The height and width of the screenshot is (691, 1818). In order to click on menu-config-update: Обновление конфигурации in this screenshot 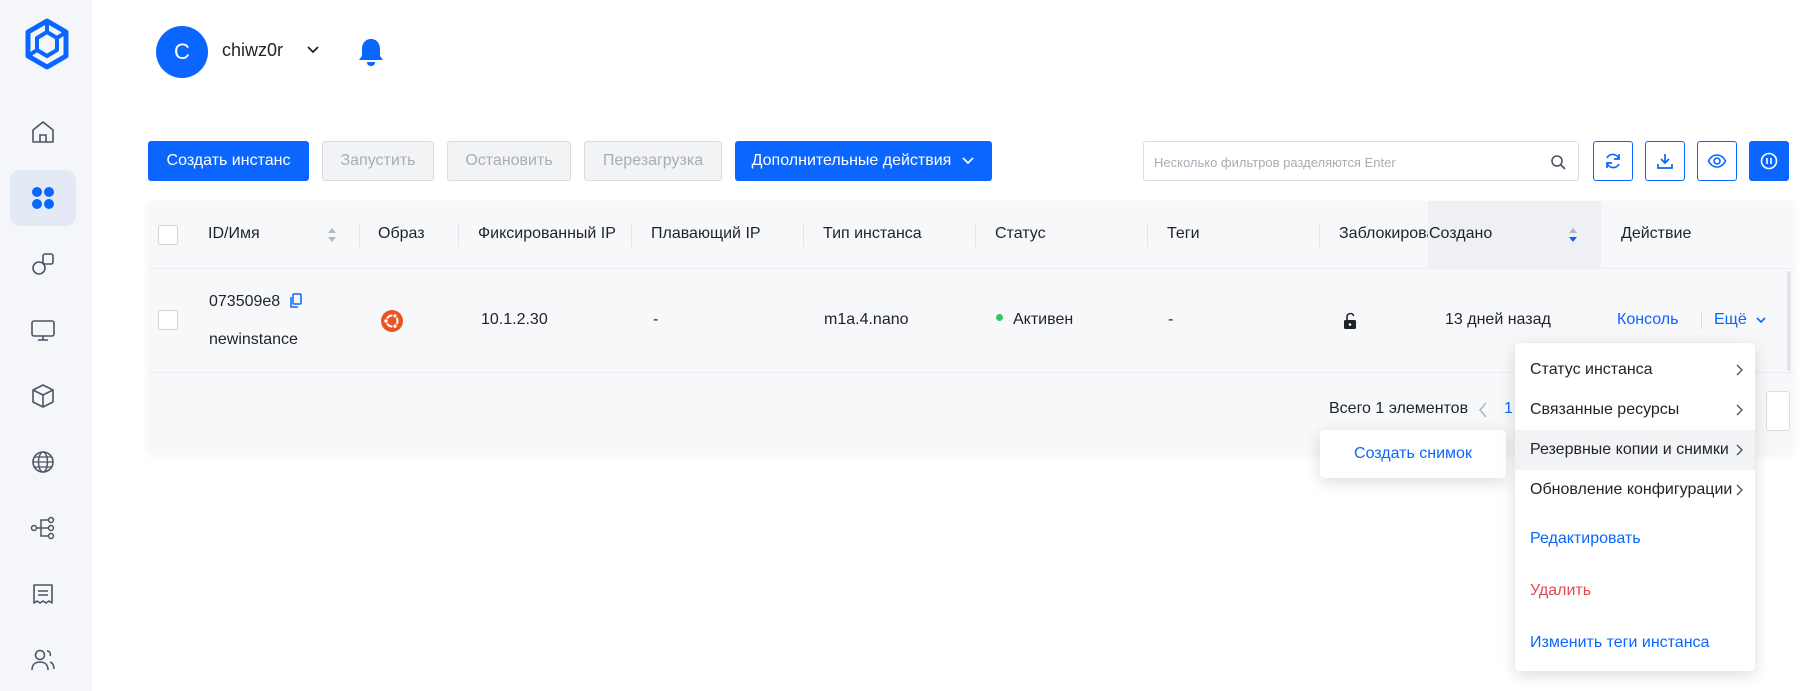, I will do `click(1635, 490)`.